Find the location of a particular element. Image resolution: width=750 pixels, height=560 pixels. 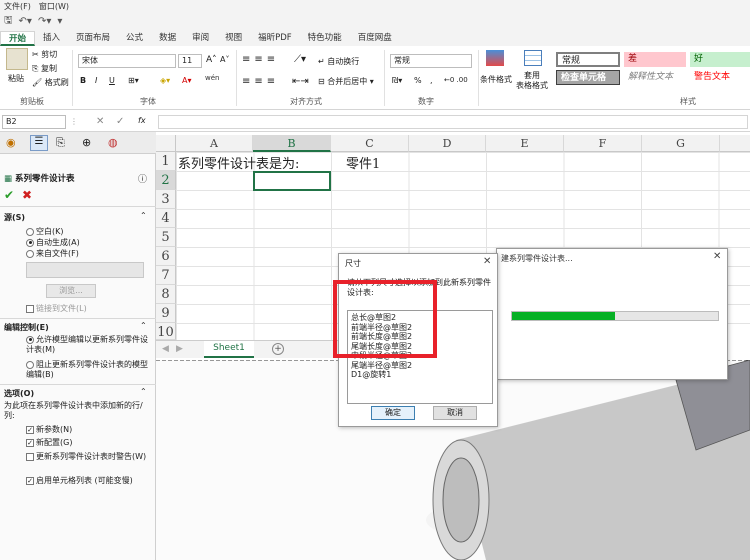

tab-page-layout: 页面布局 is located at coordinates (93, 38).